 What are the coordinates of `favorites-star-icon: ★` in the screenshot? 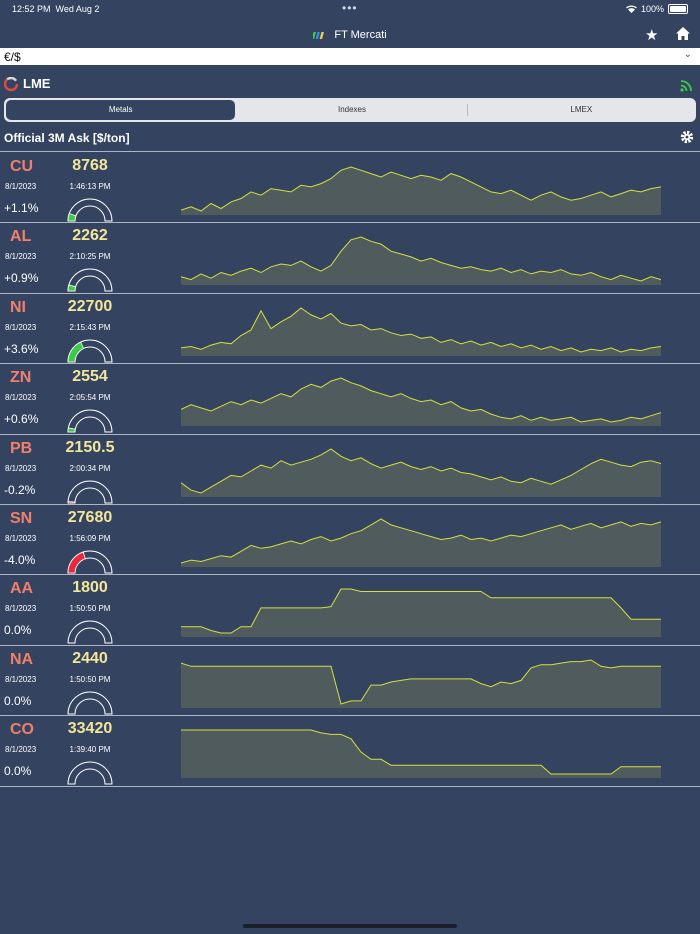 It's located at (651, 35).